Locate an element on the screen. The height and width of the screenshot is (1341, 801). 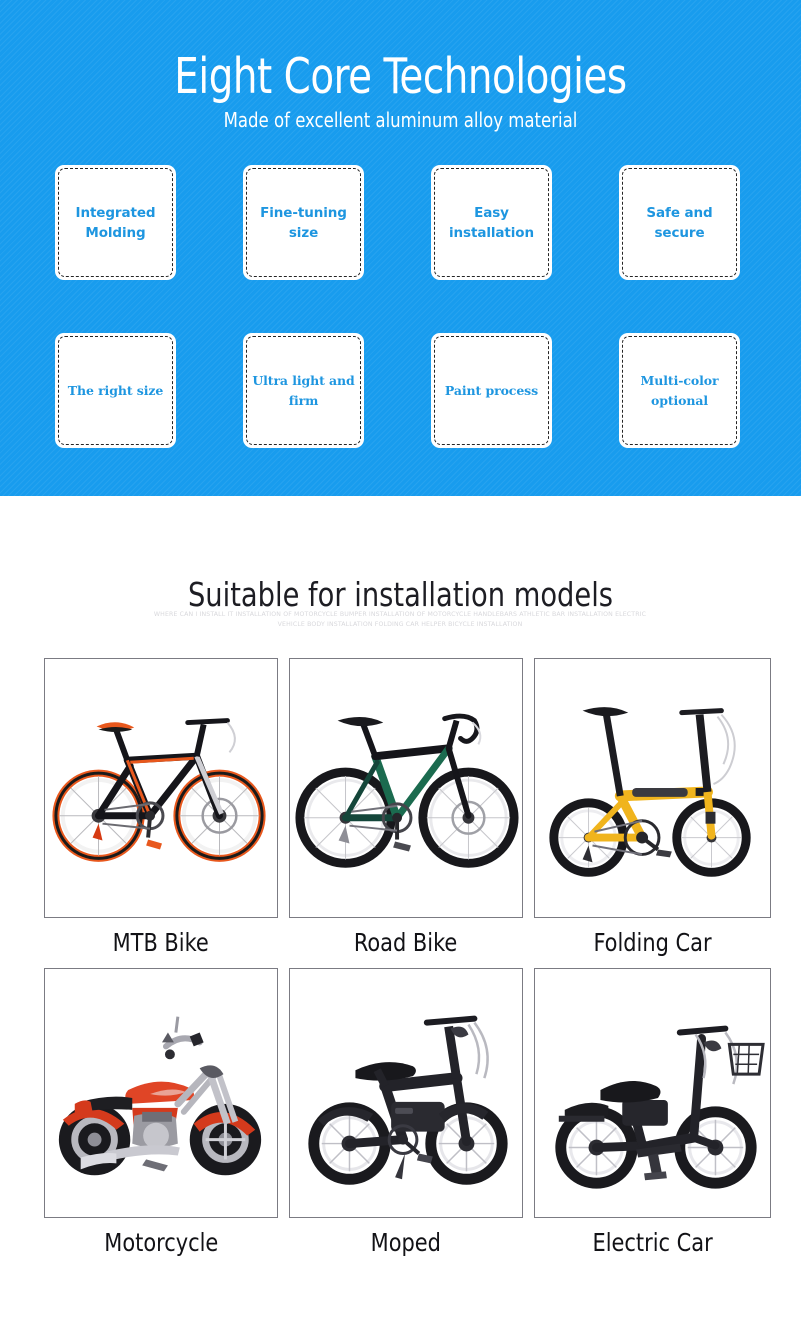
model-card-road-bike: Road Bike is located at coordinates (406, 810).